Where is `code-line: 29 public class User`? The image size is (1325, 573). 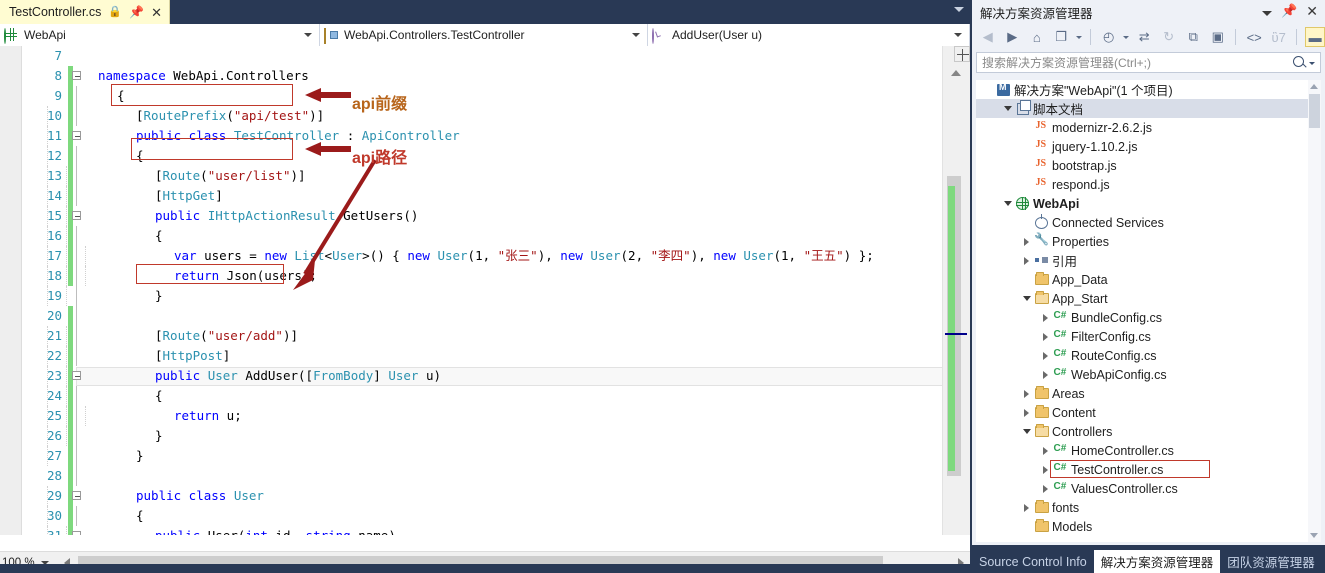 code-line: 29 public class User is located at coordinates (482, 496).